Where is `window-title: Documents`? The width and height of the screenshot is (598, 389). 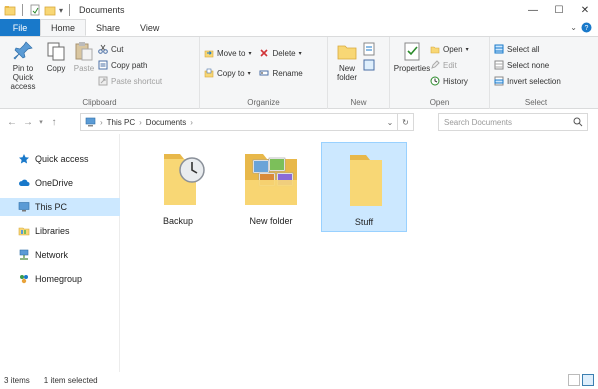 window-title: Documents is located at coordinates (102, 10).